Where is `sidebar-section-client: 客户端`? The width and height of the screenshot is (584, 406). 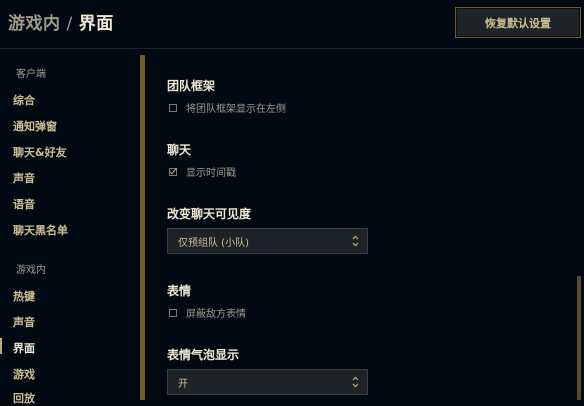 sidebar-section-client: 客户端 is located at coordinates (31, 74).